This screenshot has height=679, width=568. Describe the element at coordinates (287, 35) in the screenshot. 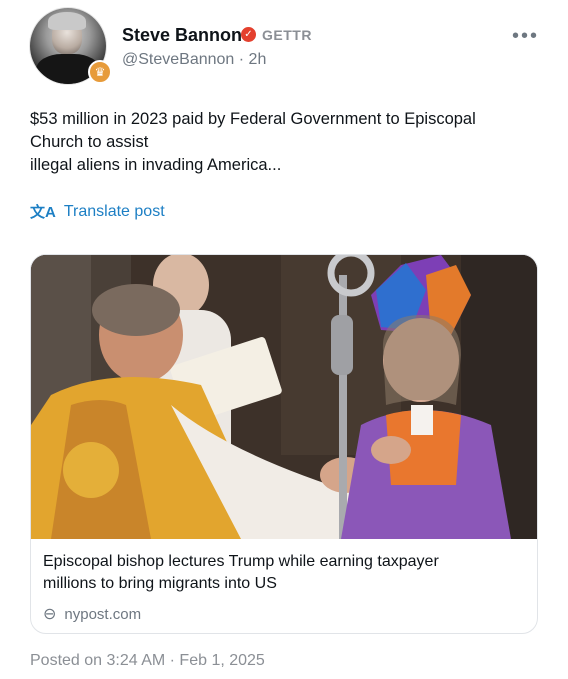

I see `platform-label: GETTR` at that location.